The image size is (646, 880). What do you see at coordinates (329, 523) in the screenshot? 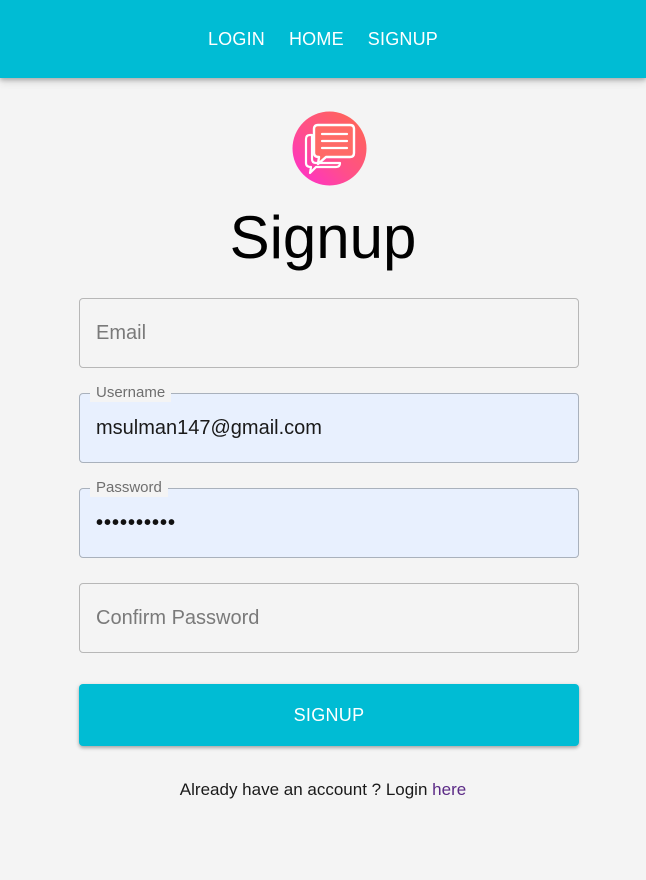
I see `password-input: ••••••••••` at bounding box center [329, 523].